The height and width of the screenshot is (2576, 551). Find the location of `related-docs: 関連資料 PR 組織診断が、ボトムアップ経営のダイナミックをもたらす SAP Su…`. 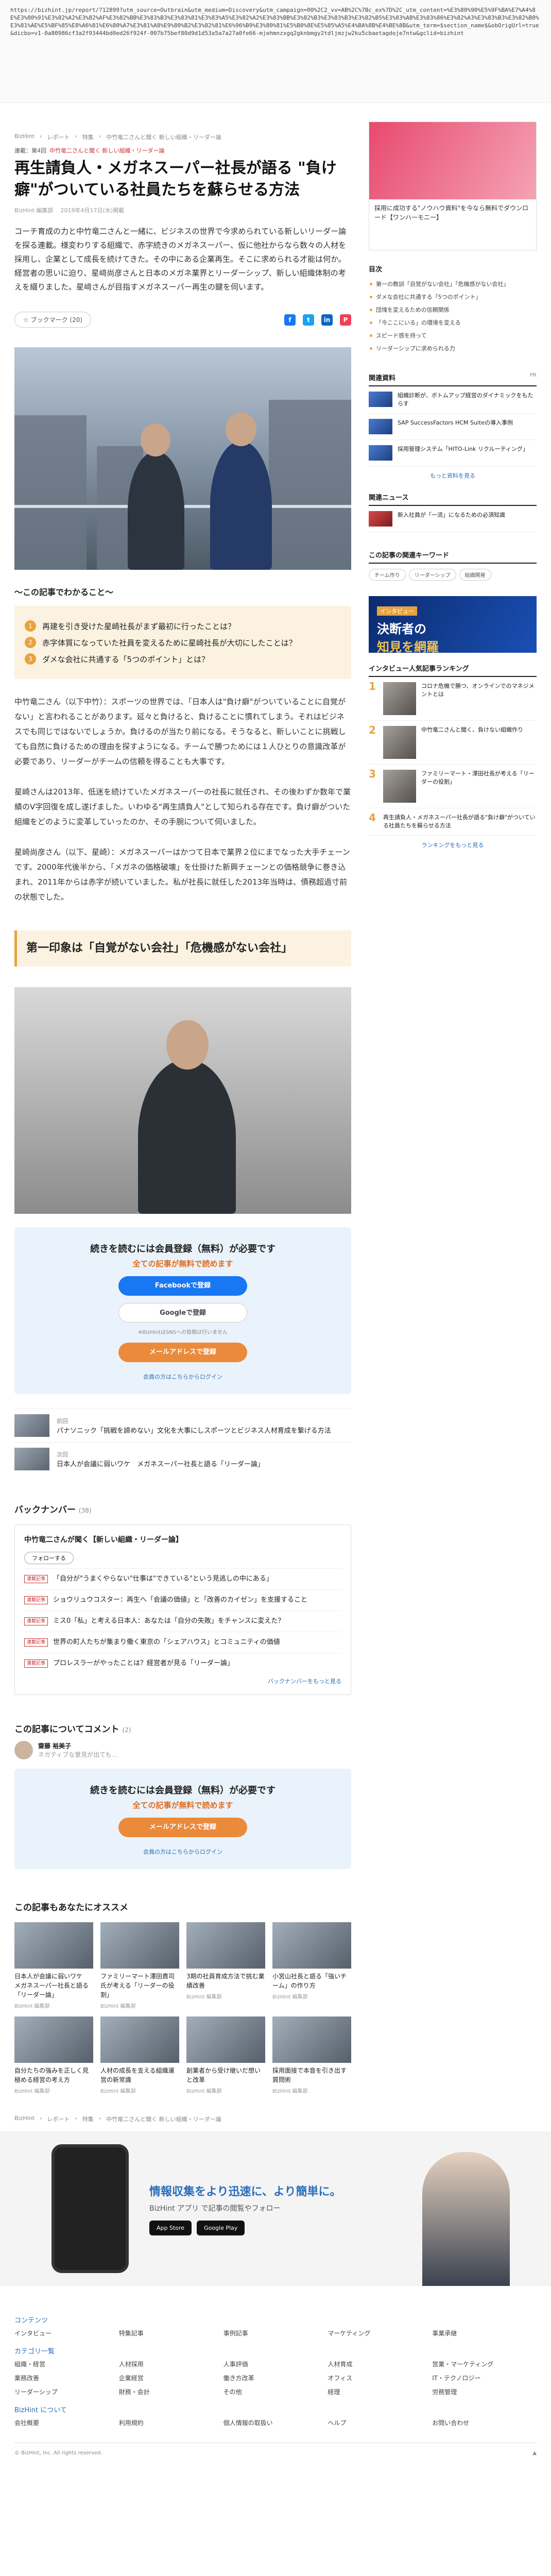

related-docs: 関連資料 PR 組織診断が、ボトムアップ経営のダイナミックをもたらす SAP Su… is located at coordinates (453, 428).